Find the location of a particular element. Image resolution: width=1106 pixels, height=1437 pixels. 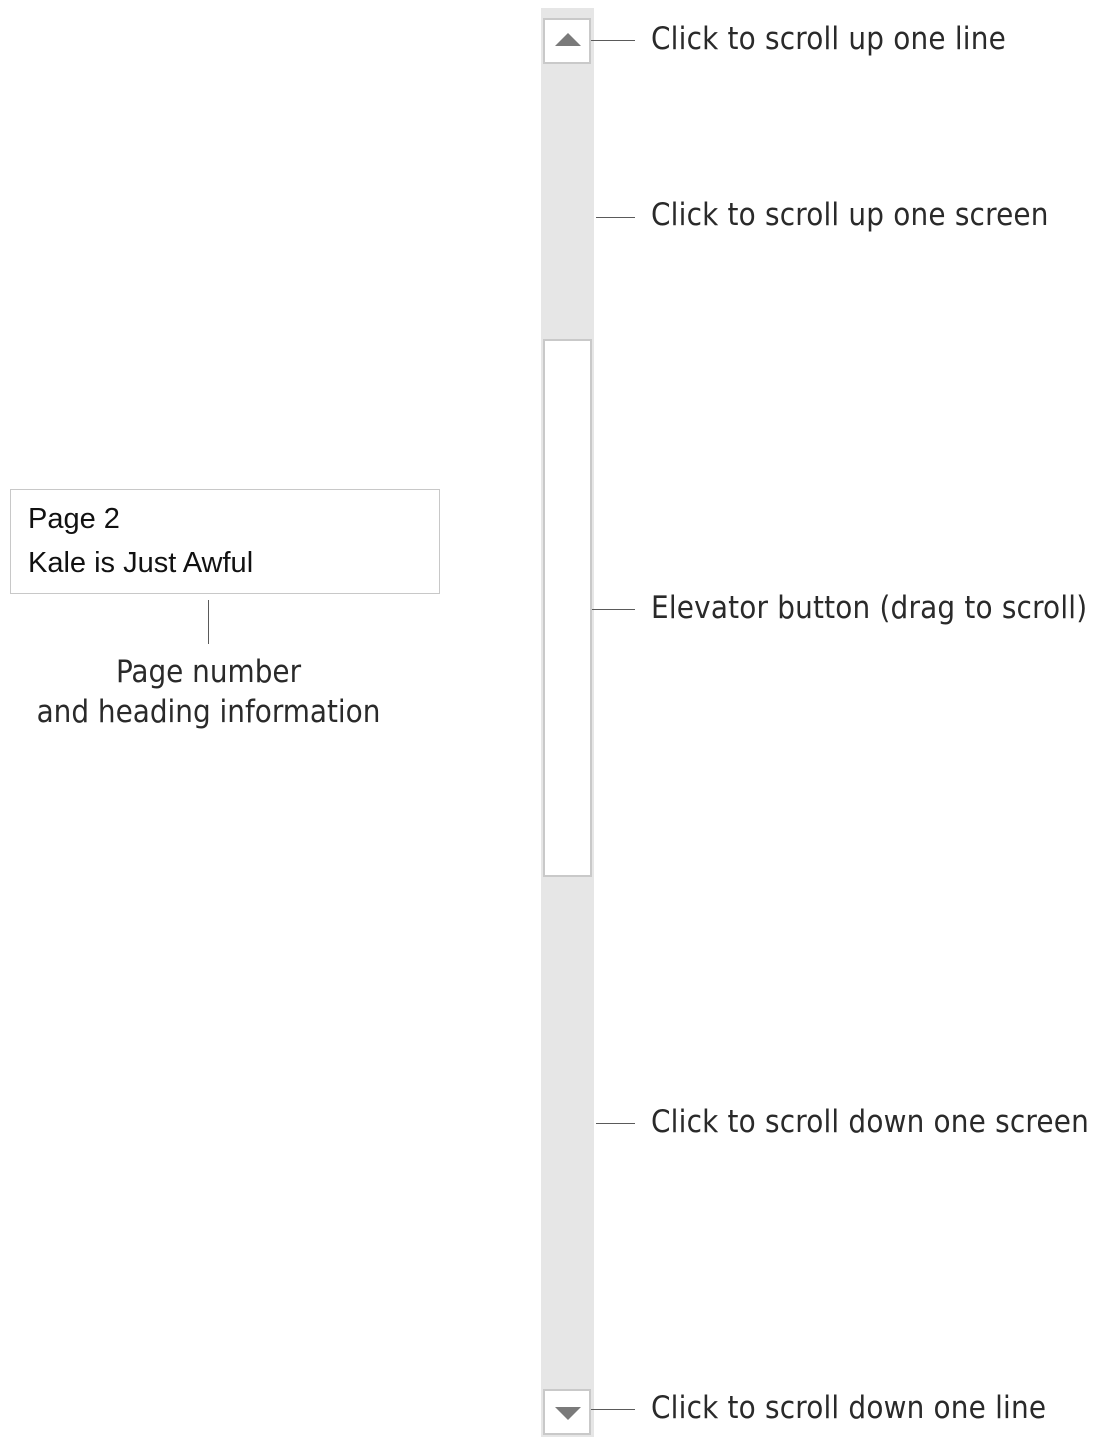

callout-scroll-up-screen: Click to scroll up one screen is located at coordinates (850, 215).